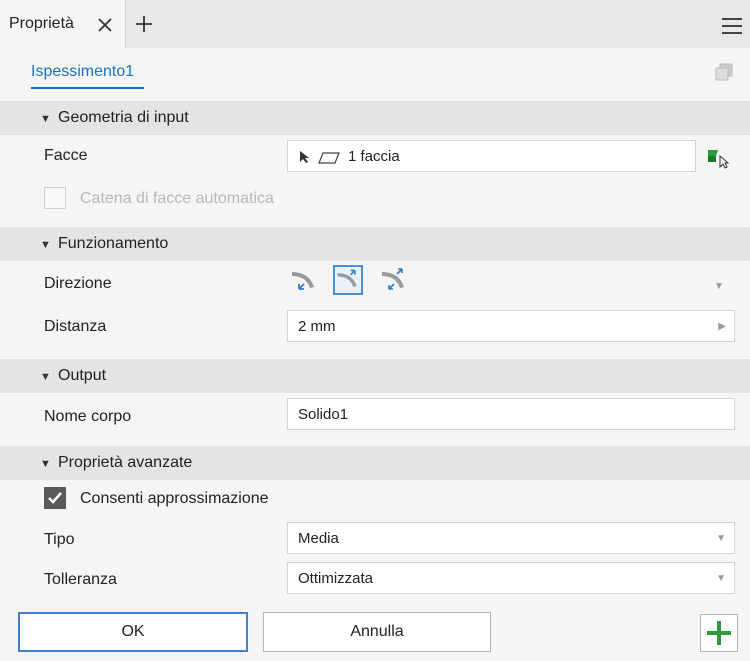 This screenshot has width=750, height=661. I want to click on cancel-button: Annulla, so click(377, 632).